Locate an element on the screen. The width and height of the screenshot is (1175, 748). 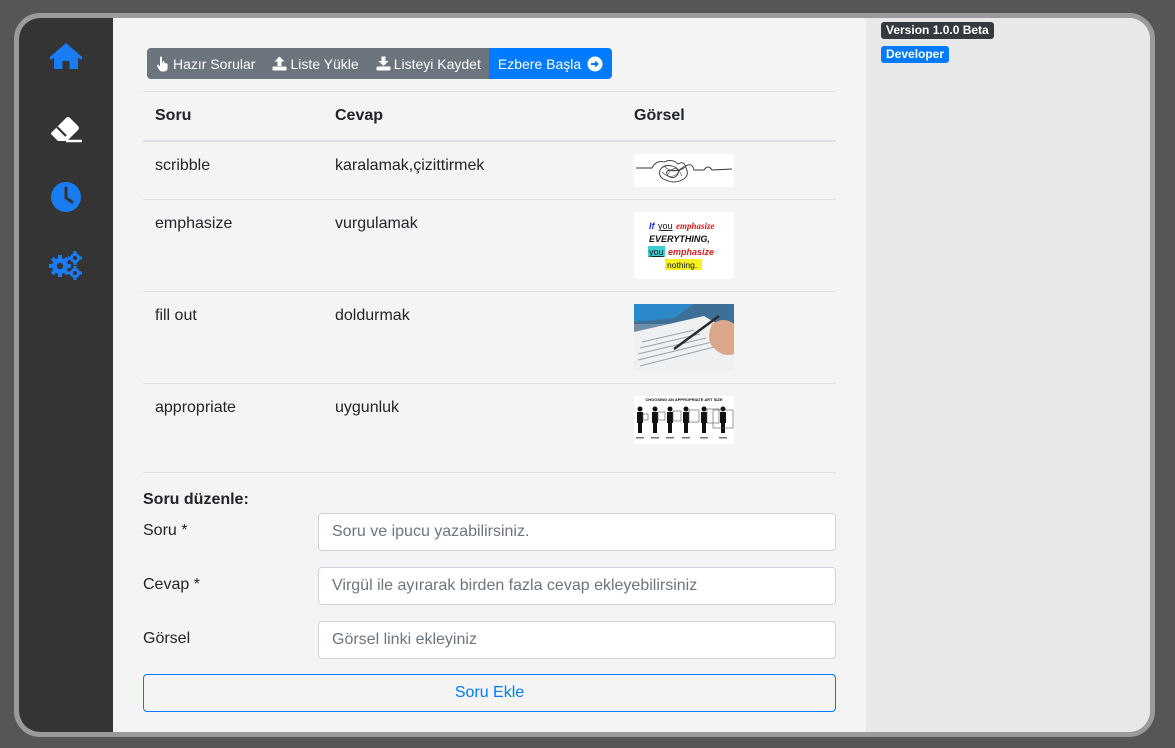
download-icon is located at coordinates (383, 63).